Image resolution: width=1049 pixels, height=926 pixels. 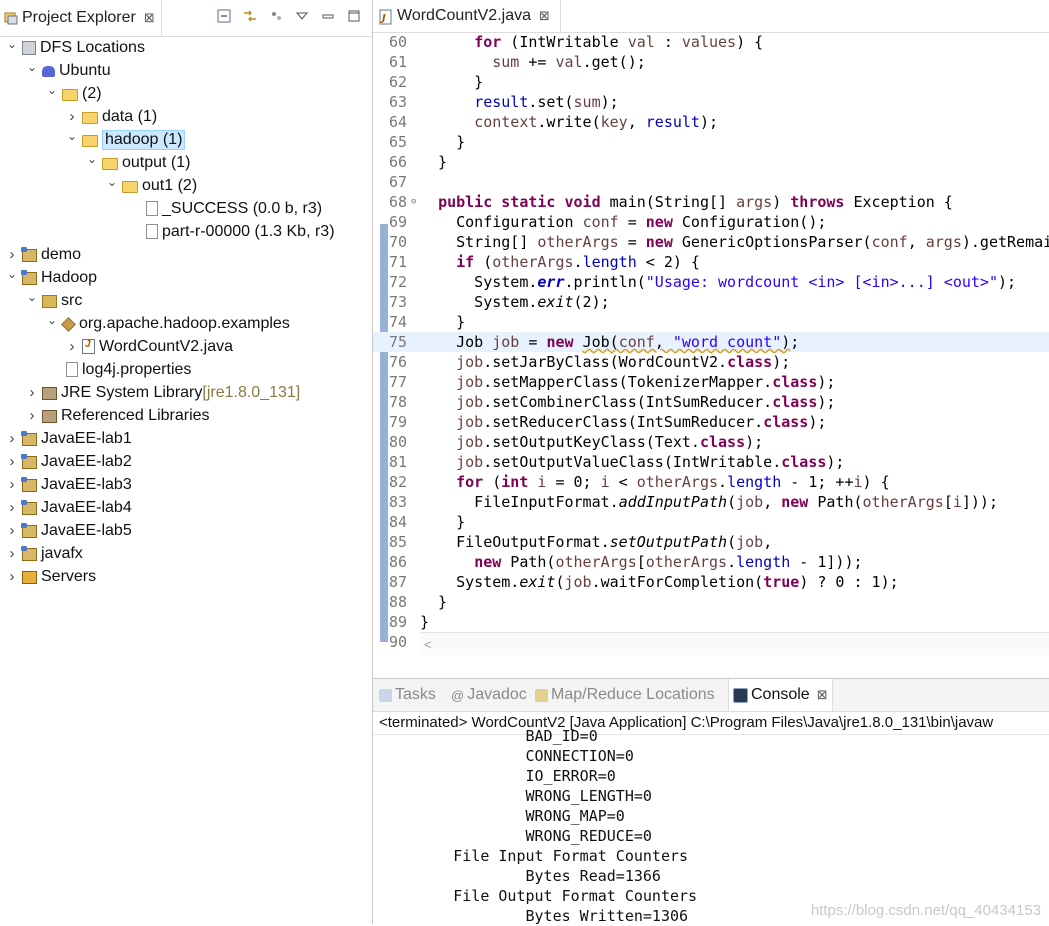 What do you see at coordinates (111, 116) in the screenshot?
I see `tree-item: › data (1)` at bounding box center [111, 116].